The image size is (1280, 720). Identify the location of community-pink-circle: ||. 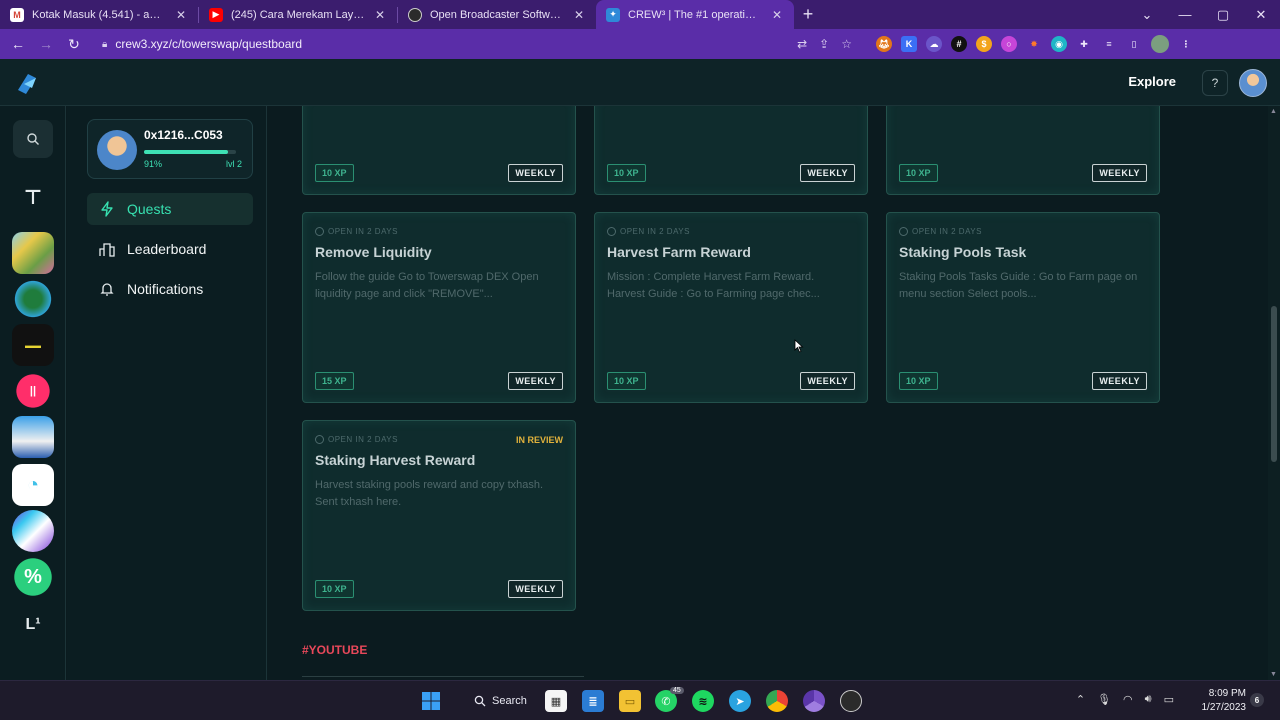
(33, 391).